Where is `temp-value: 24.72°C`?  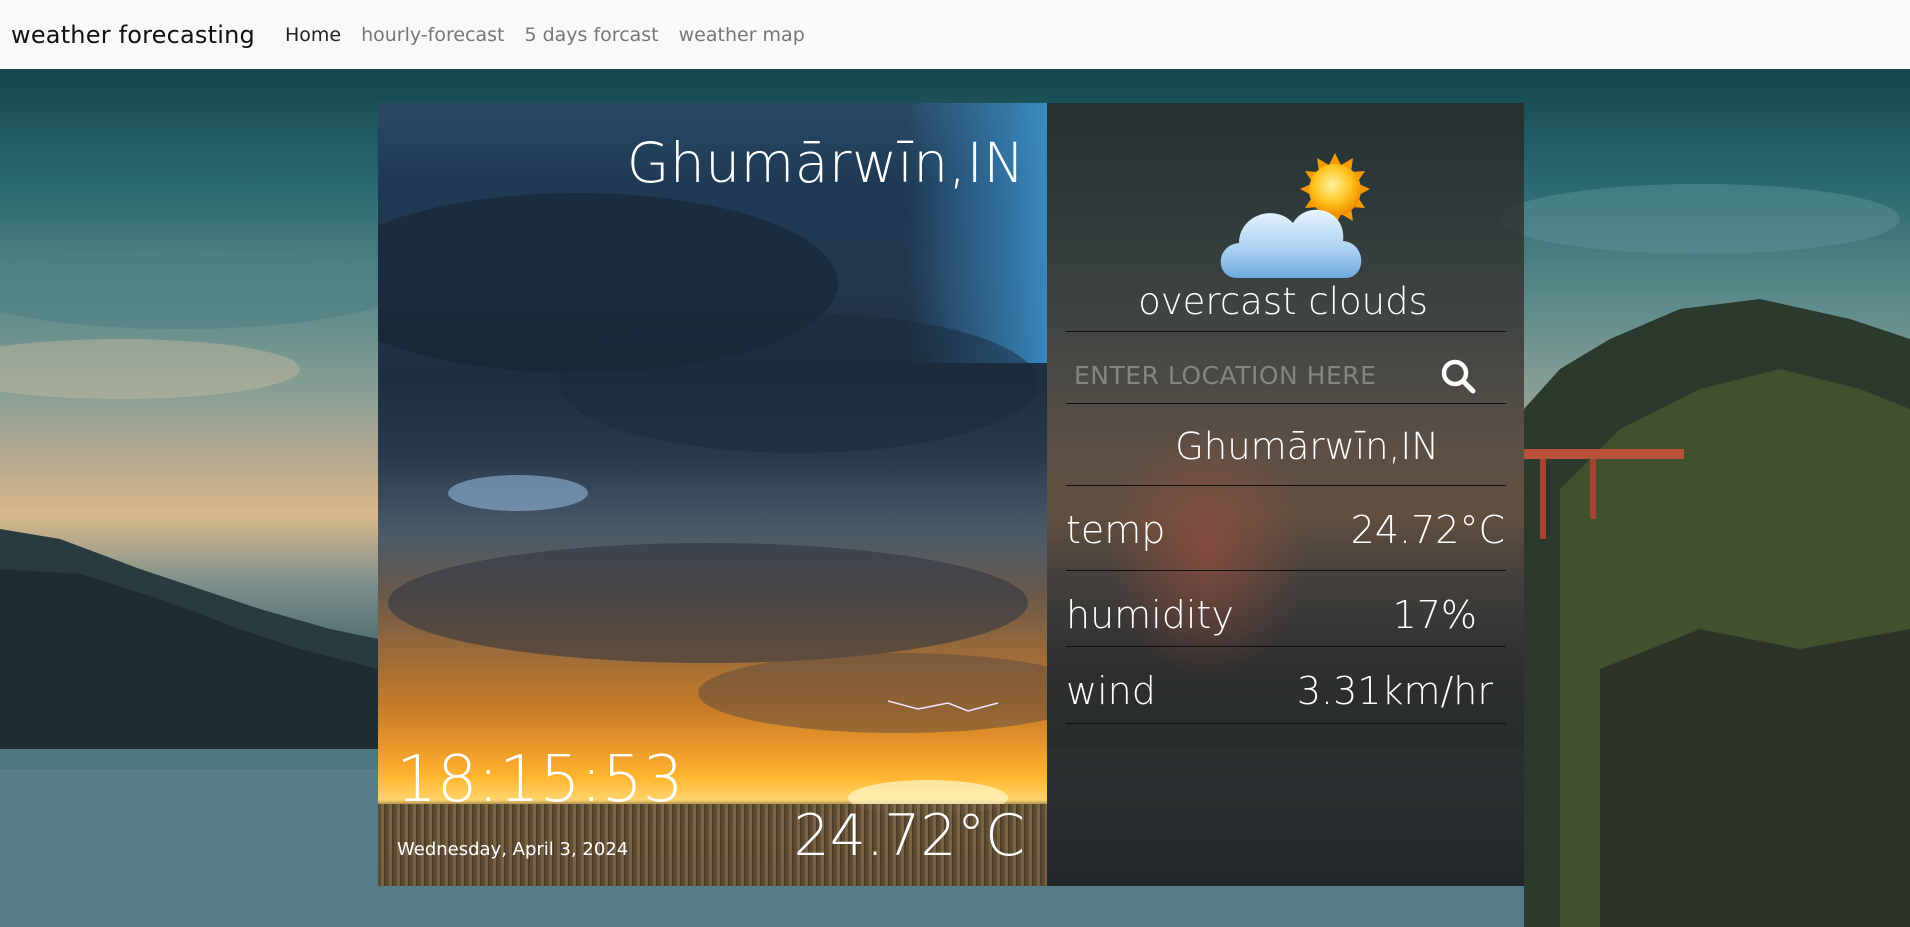 temp-value: 24.72°C is located at coordinates (1427, 530).